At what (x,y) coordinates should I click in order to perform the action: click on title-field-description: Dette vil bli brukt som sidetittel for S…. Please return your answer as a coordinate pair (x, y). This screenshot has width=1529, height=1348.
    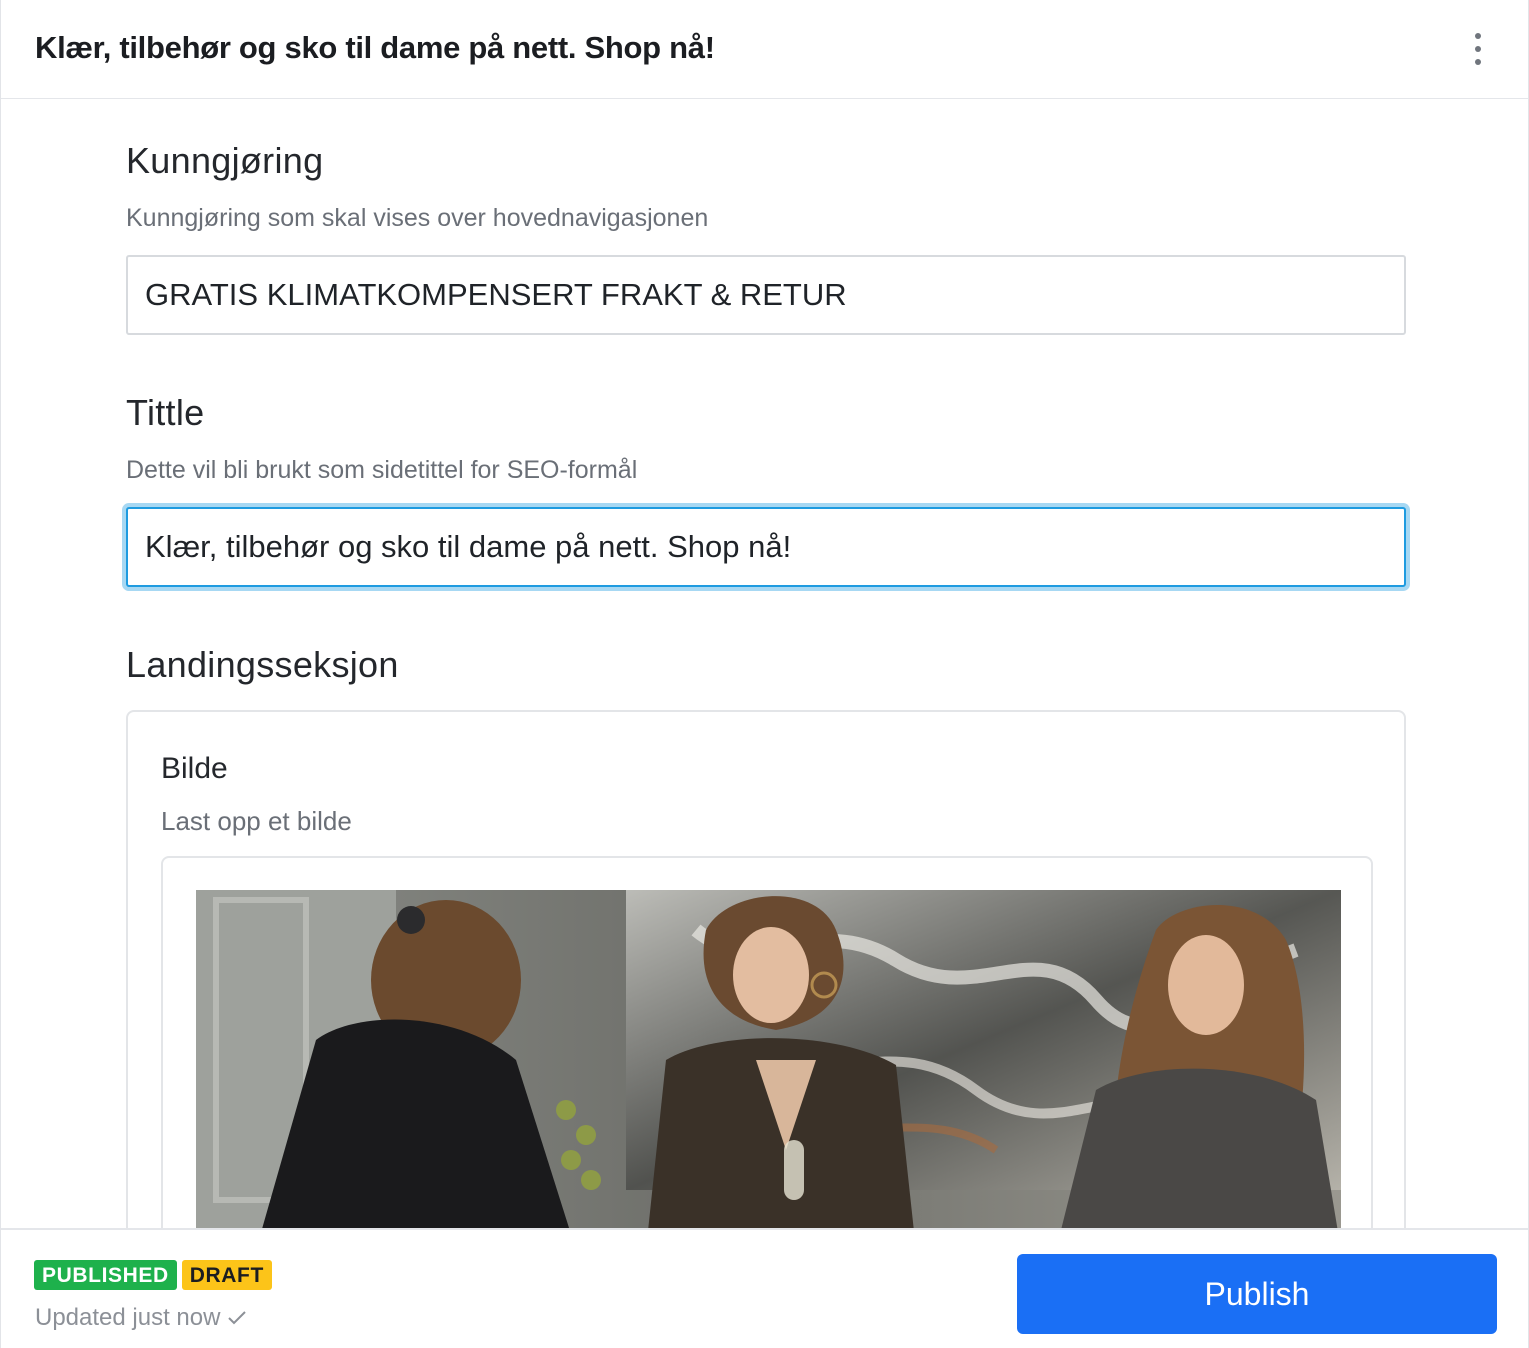
    Looking at the image, I should click on (382, 470).